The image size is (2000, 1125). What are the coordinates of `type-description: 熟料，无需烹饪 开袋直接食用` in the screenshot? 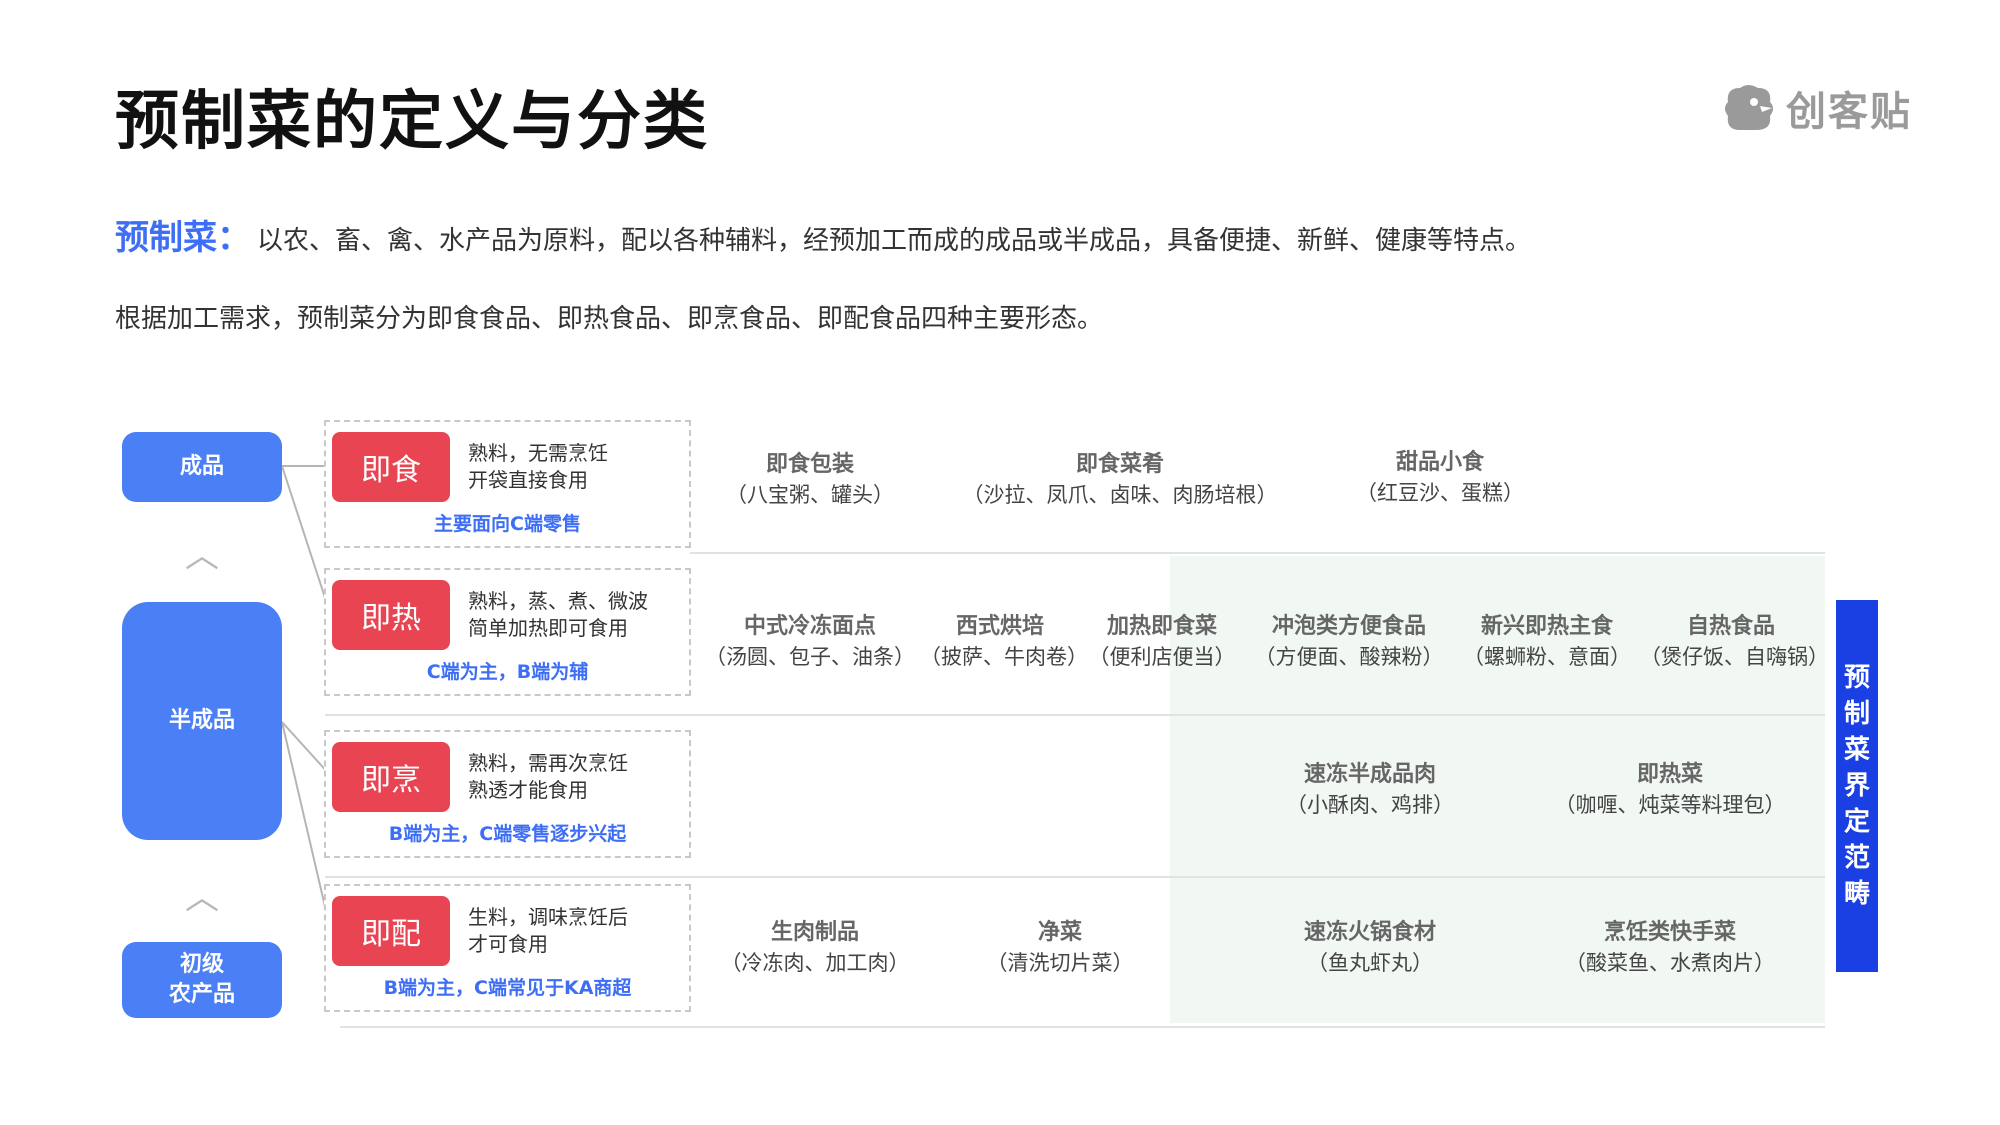 It's located at (538, 467).